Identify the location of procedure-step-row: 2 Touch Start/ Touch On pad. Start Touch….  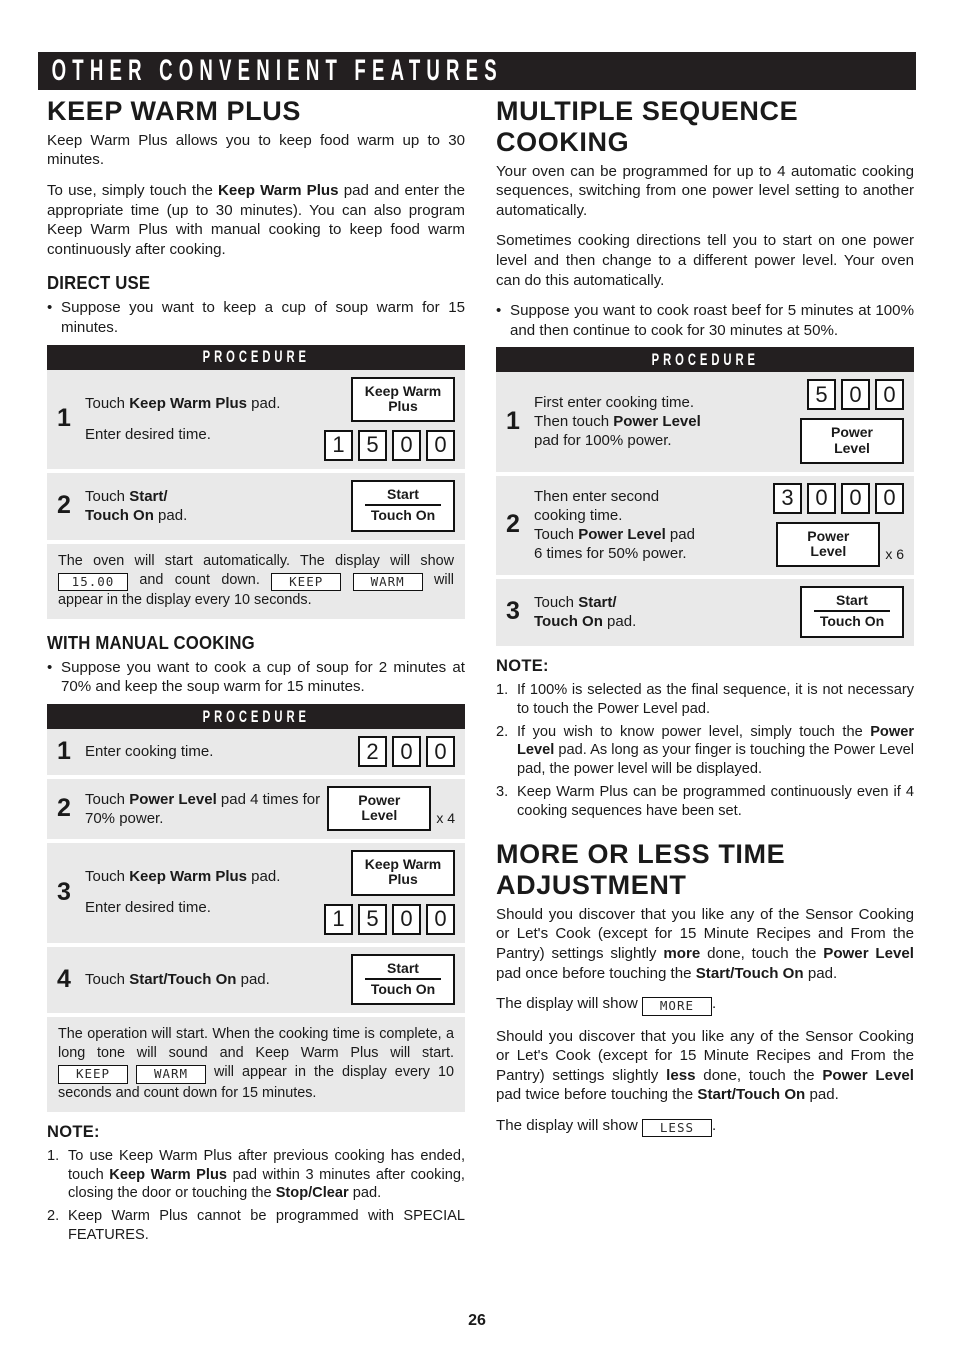
(256, 506).